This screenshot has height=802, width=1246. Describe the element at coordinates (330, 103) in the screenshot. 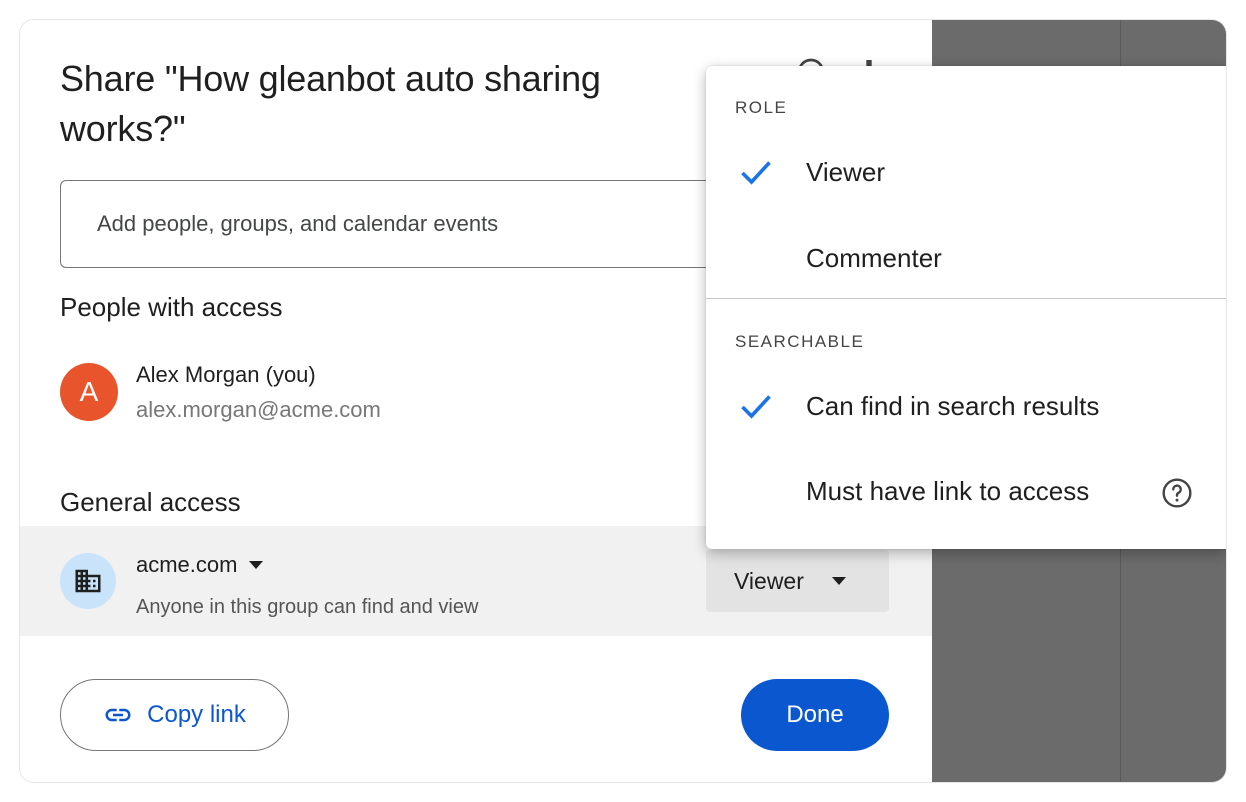

I see `dialog-title: Share "How gleanbot auto sharing works?"` at that location.